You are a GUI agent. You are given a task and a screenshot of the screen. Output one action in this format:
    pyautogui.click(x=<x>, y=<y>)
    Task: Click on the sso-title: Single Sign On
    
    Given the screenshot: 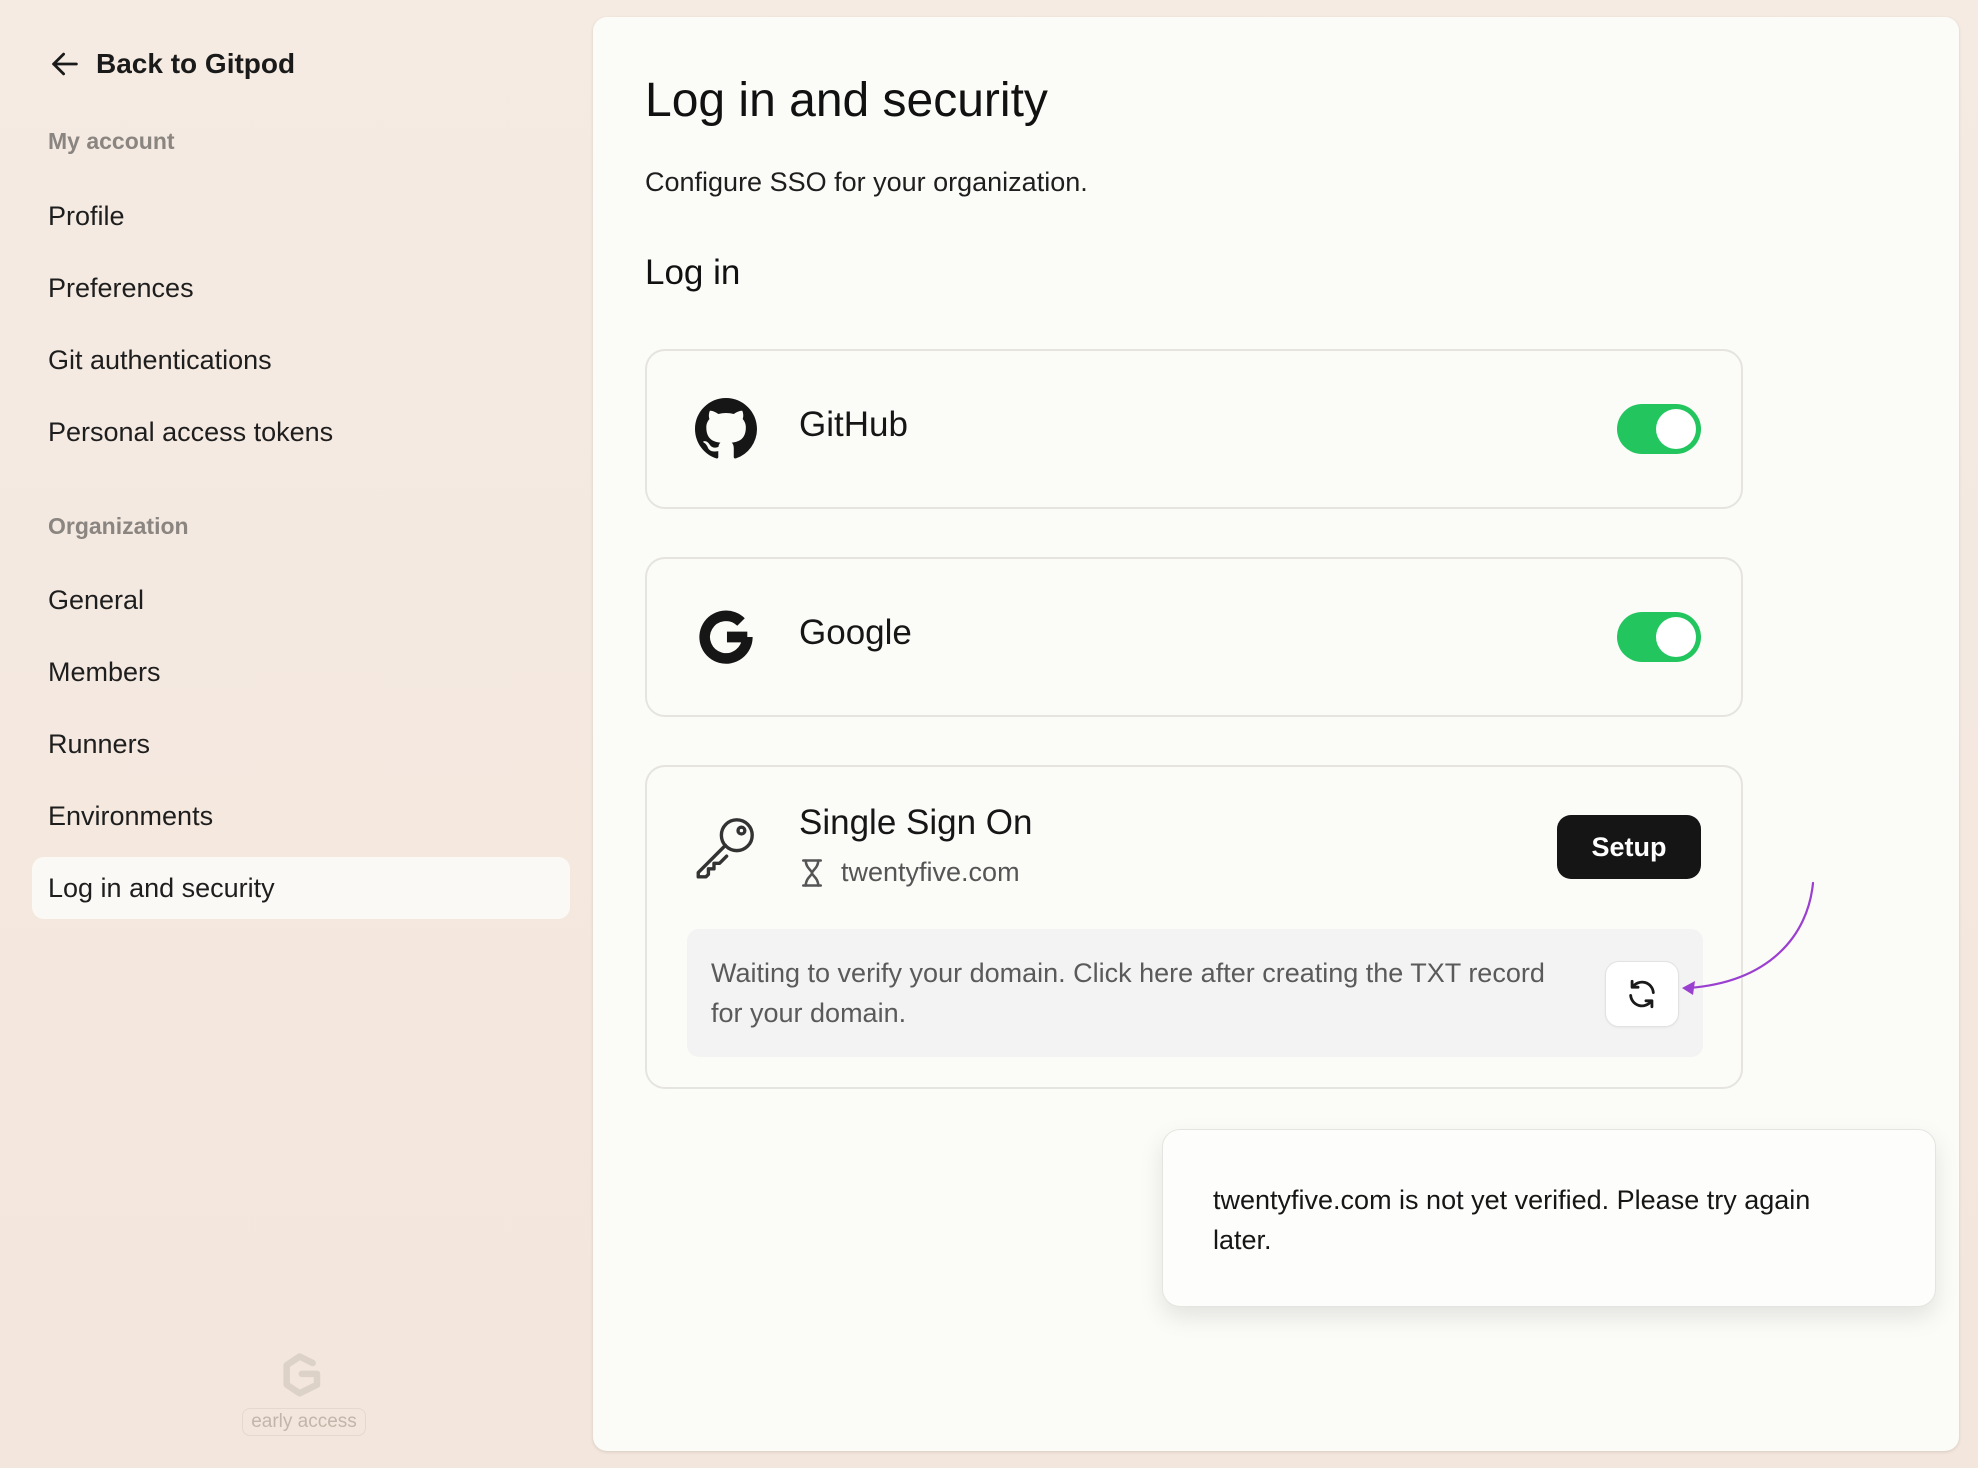 What is the action you would take?
    pyautogui.click(x=916, y=822)
    